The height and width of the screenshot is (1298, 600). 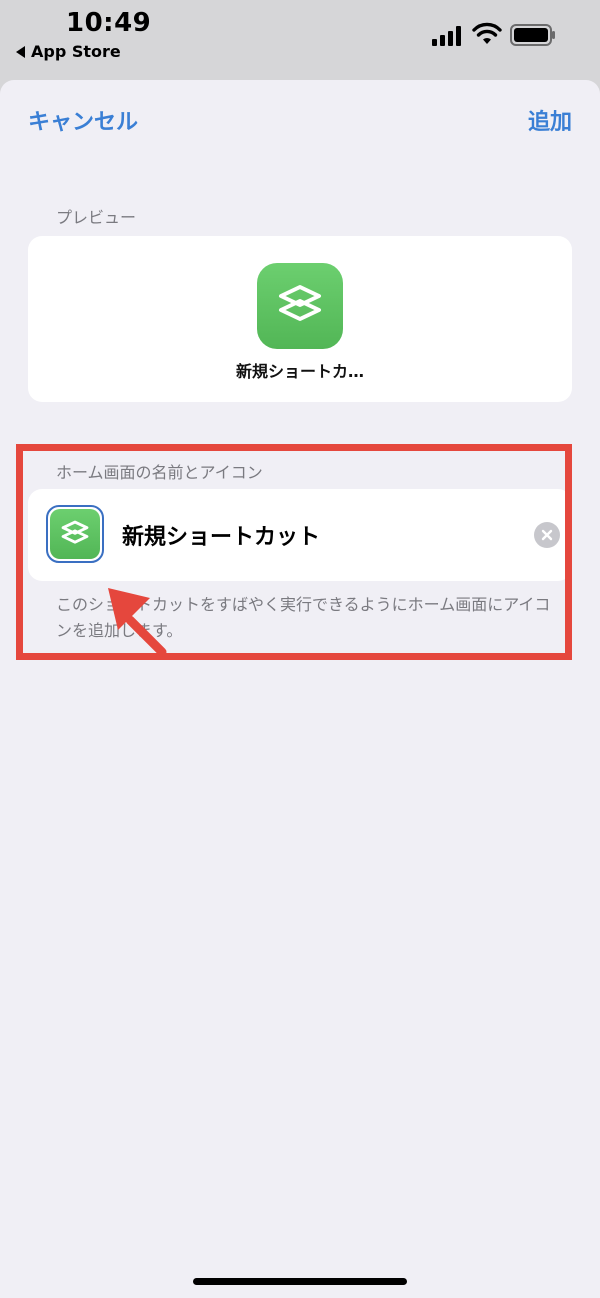 What do you see at coordinates (550, 120) in the screenshot?
I see `add-button: 追加` at bounding box center [550, 120].